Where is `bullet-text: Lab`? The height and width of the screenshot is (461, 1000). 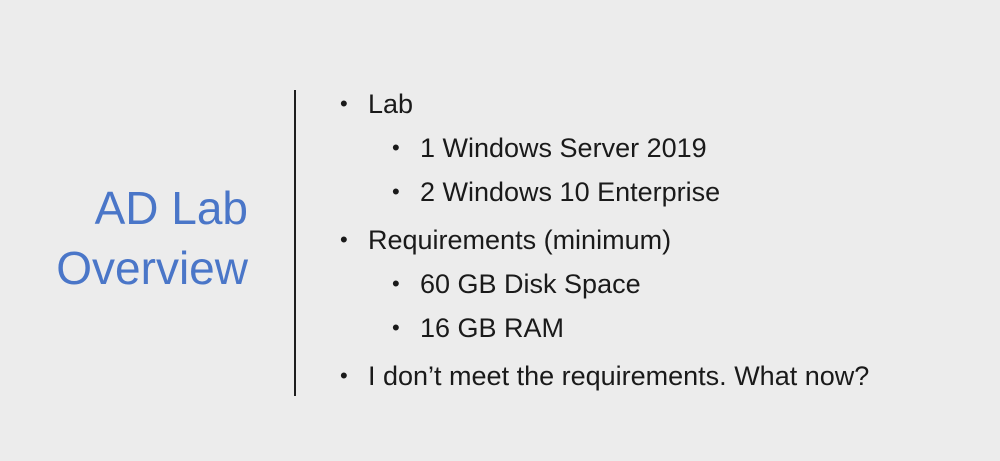
bullet-text: Lab is located at coordinates (391, 104).